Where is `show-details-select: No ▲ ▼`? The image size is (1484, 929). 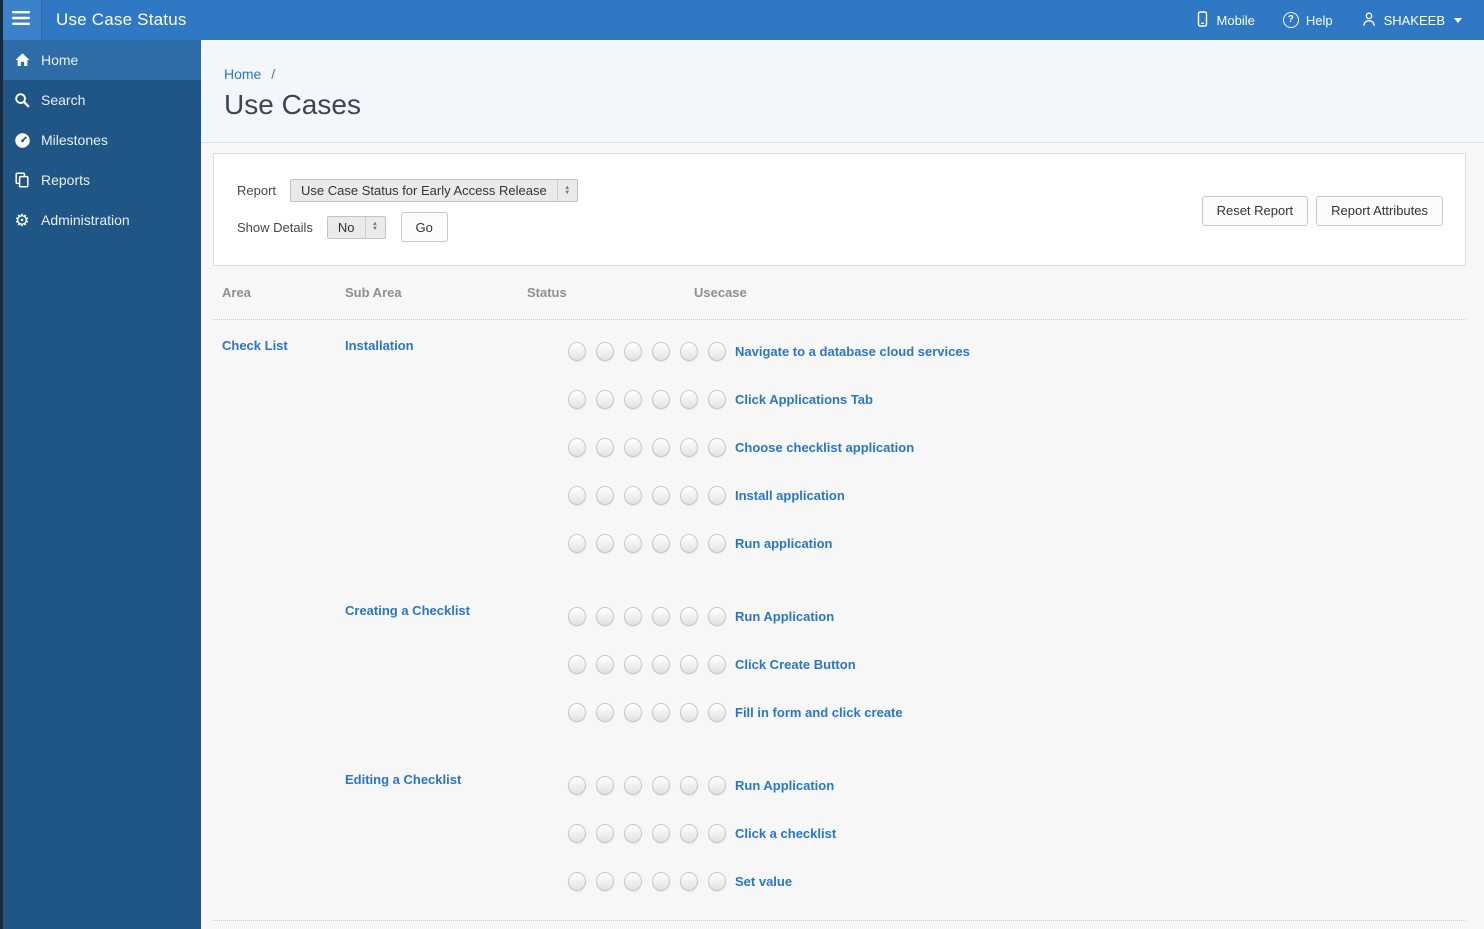
show-details-select: No ▲ ▼ is located at coordinates (356, 227).